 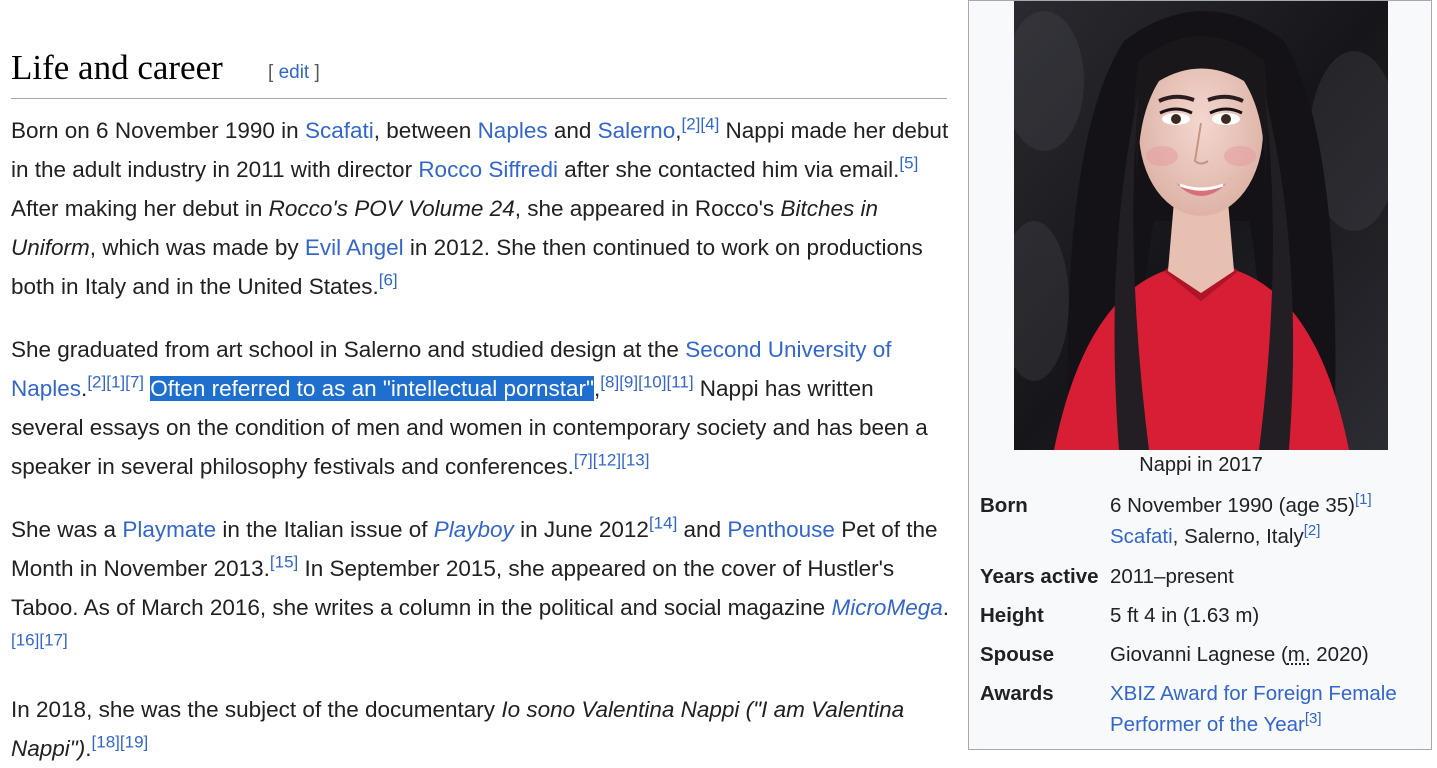 What do you see at coordinates (1313, 718) in the screenshot?
I see `citation-3: [3]` at bounding box center [1313, 718].